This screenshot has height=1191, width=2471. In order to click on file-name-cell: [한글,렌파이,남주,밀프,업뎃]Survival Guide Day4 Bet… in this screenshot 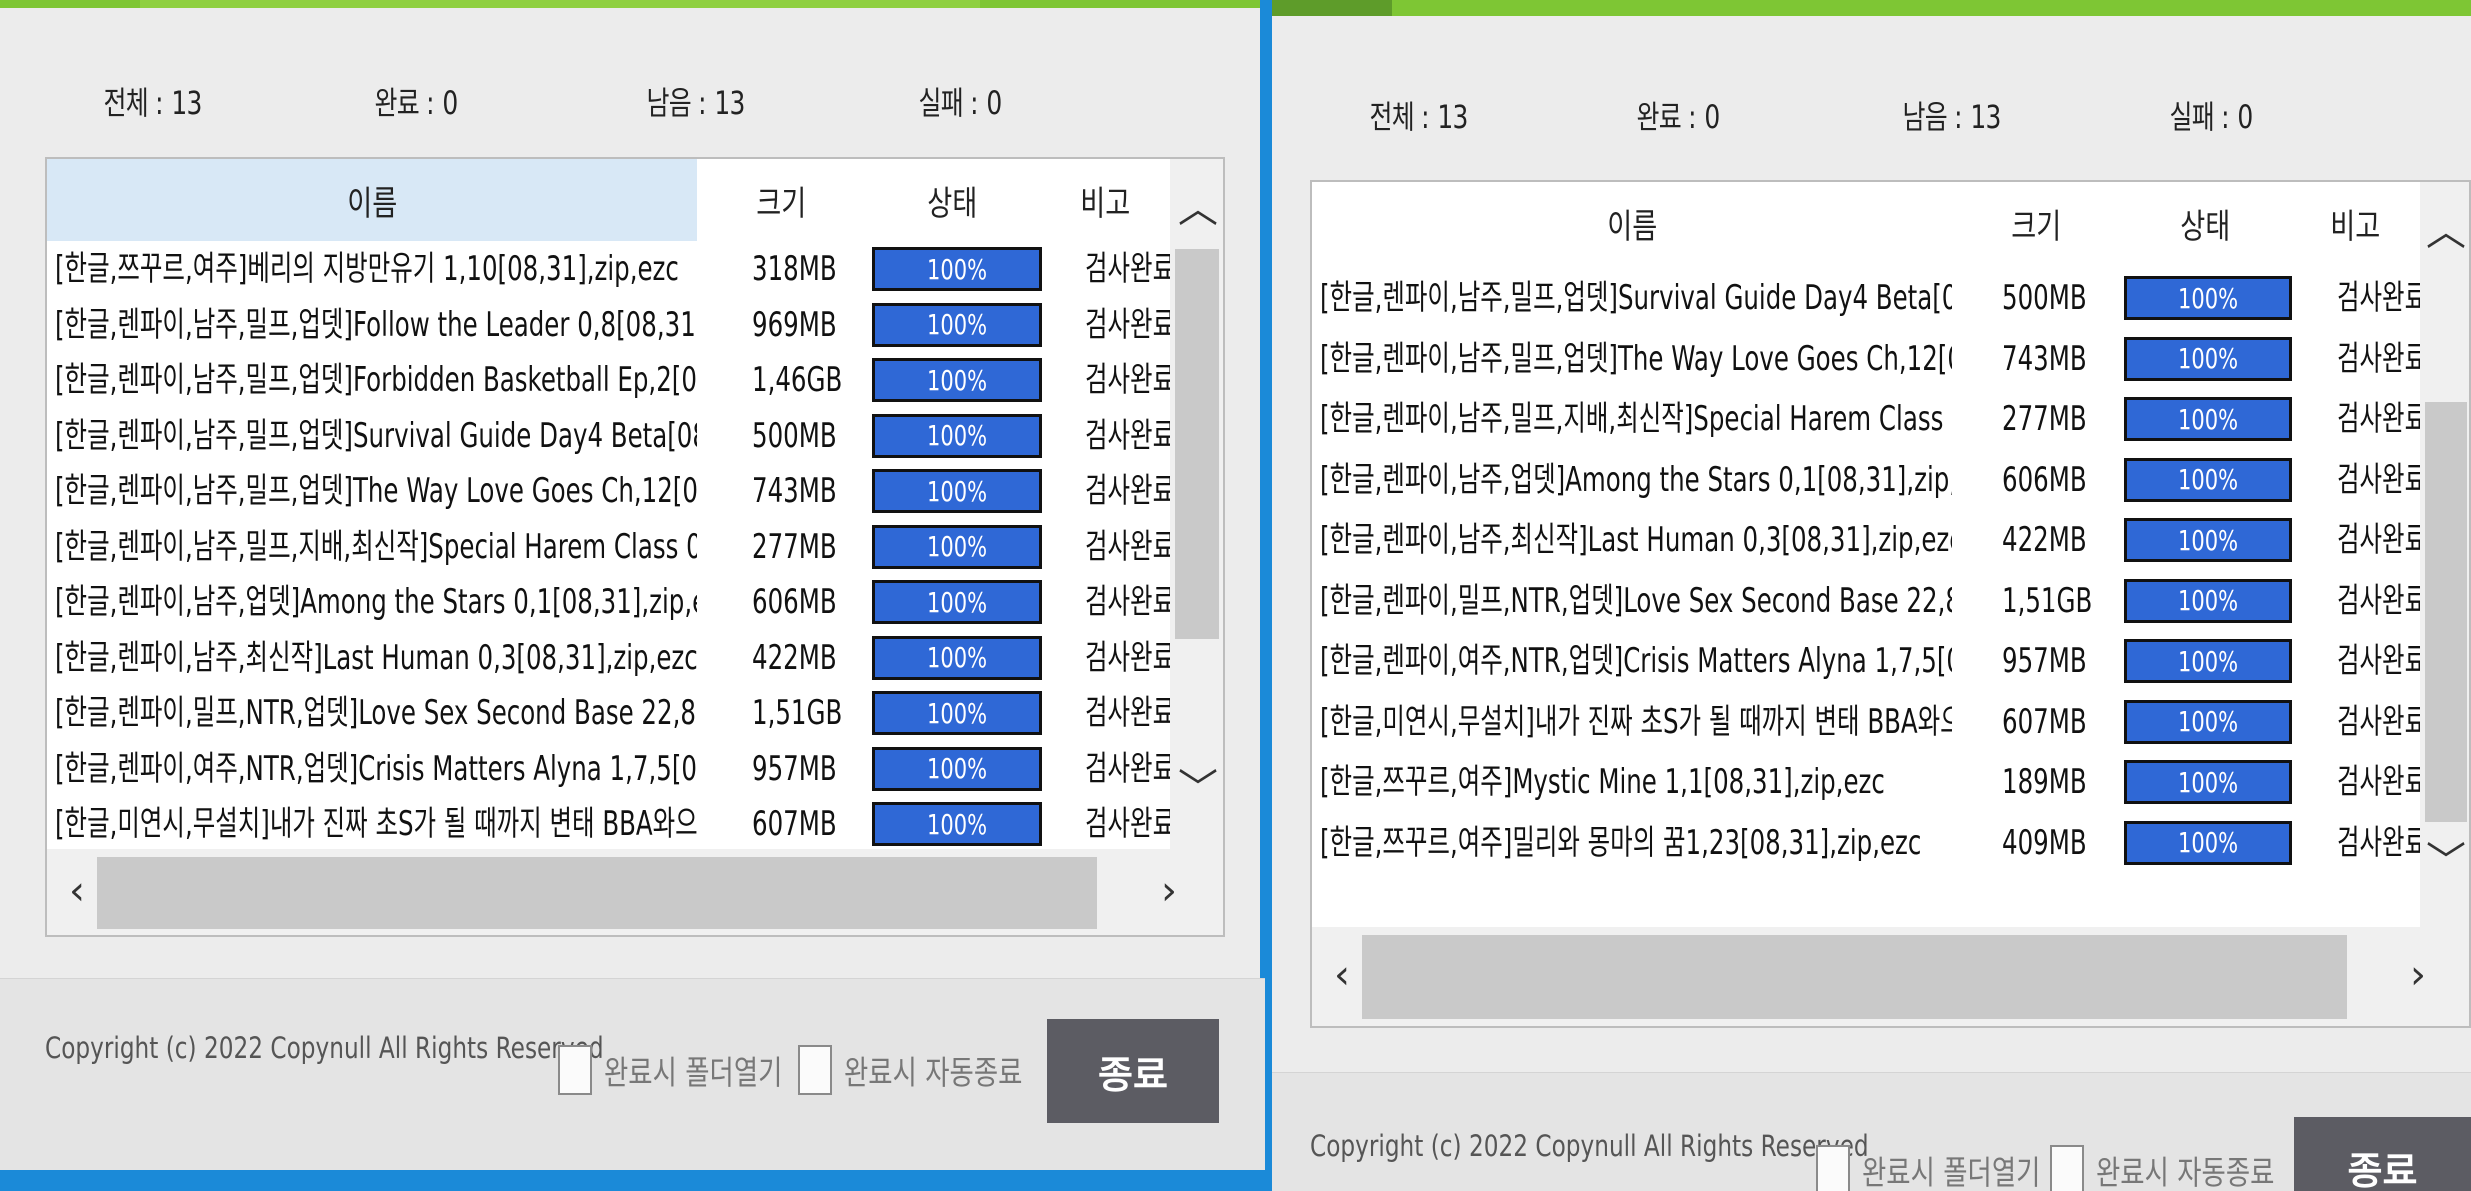, I will do `click(1636, 298)`.